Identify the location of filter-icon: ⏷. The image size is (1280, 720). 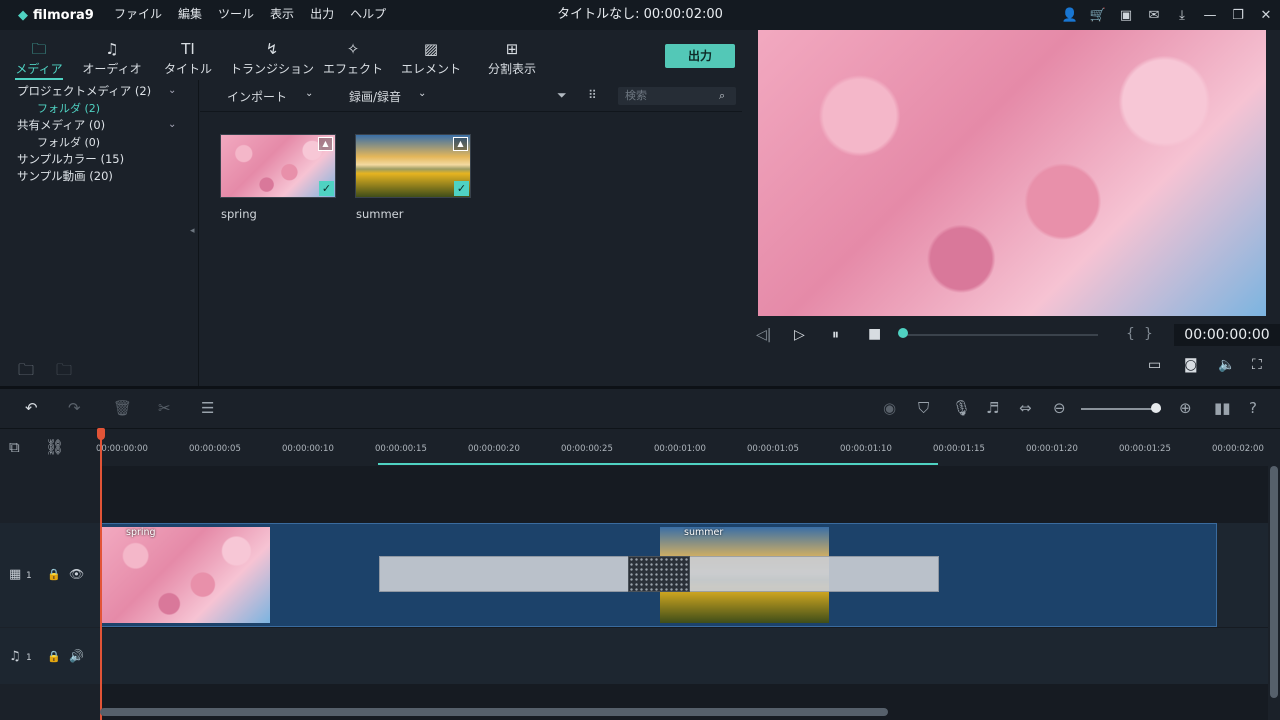
(562, 95).